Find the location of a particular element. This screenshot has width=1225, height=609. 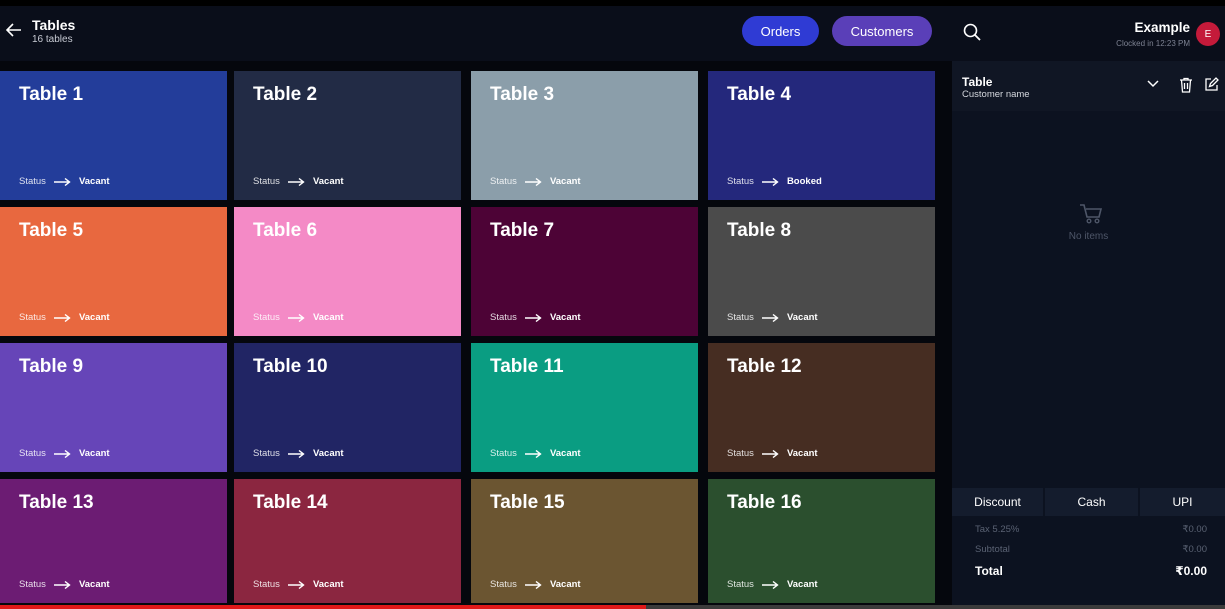

table-tile: Table 4 Status Booked is located at coordinates (821, 135).